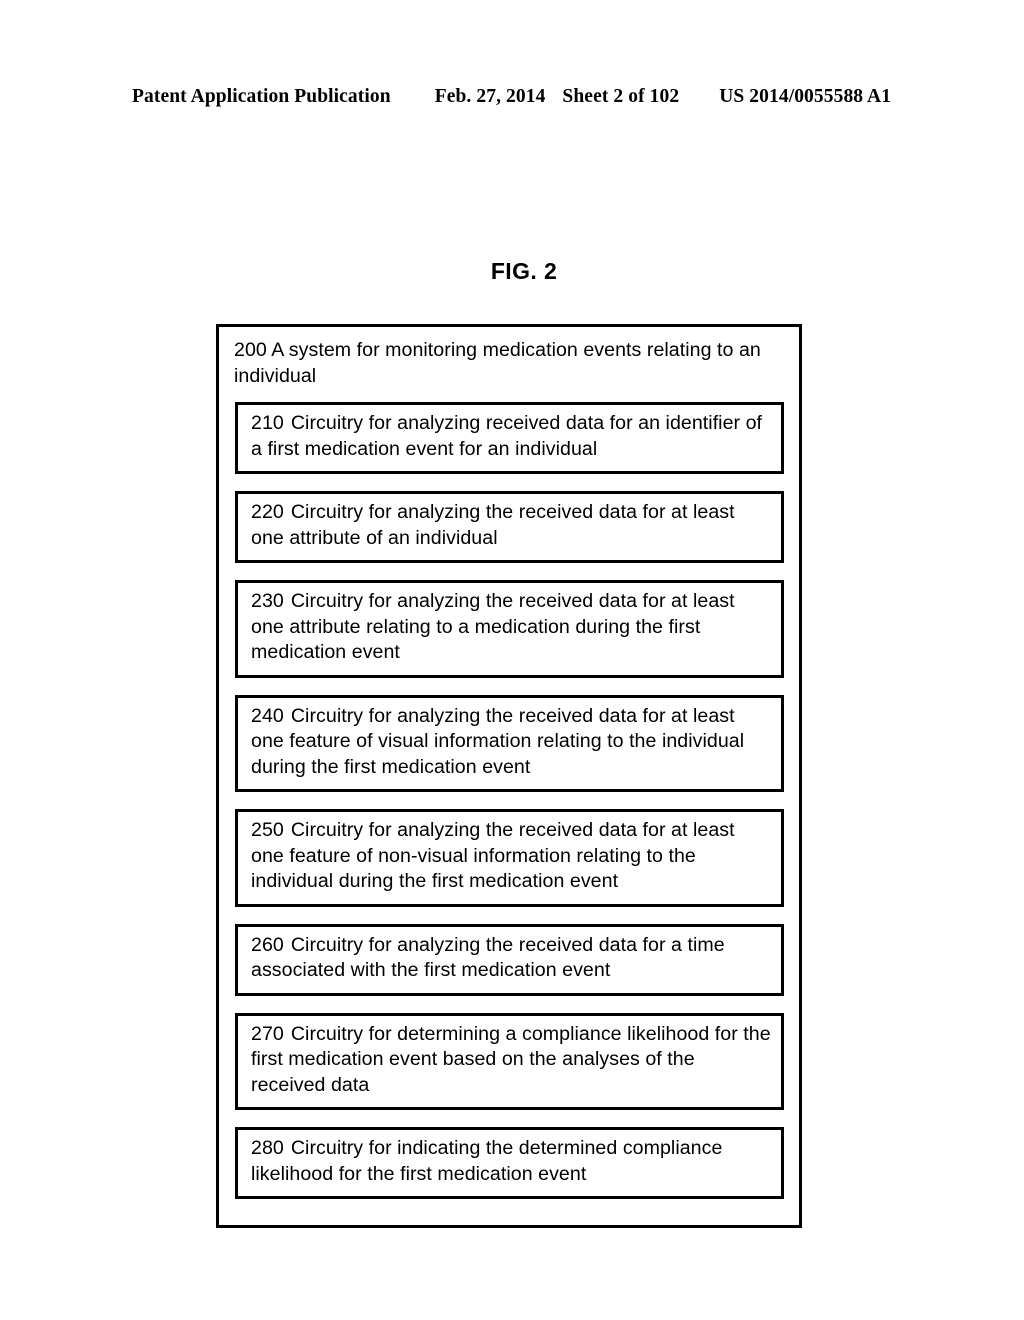 The image size is (1024, 1320). What do you see at coordinates (267, 423) in the screenshot?
I see `circuitry-block-number: 210` at bounding box center [267, 423].